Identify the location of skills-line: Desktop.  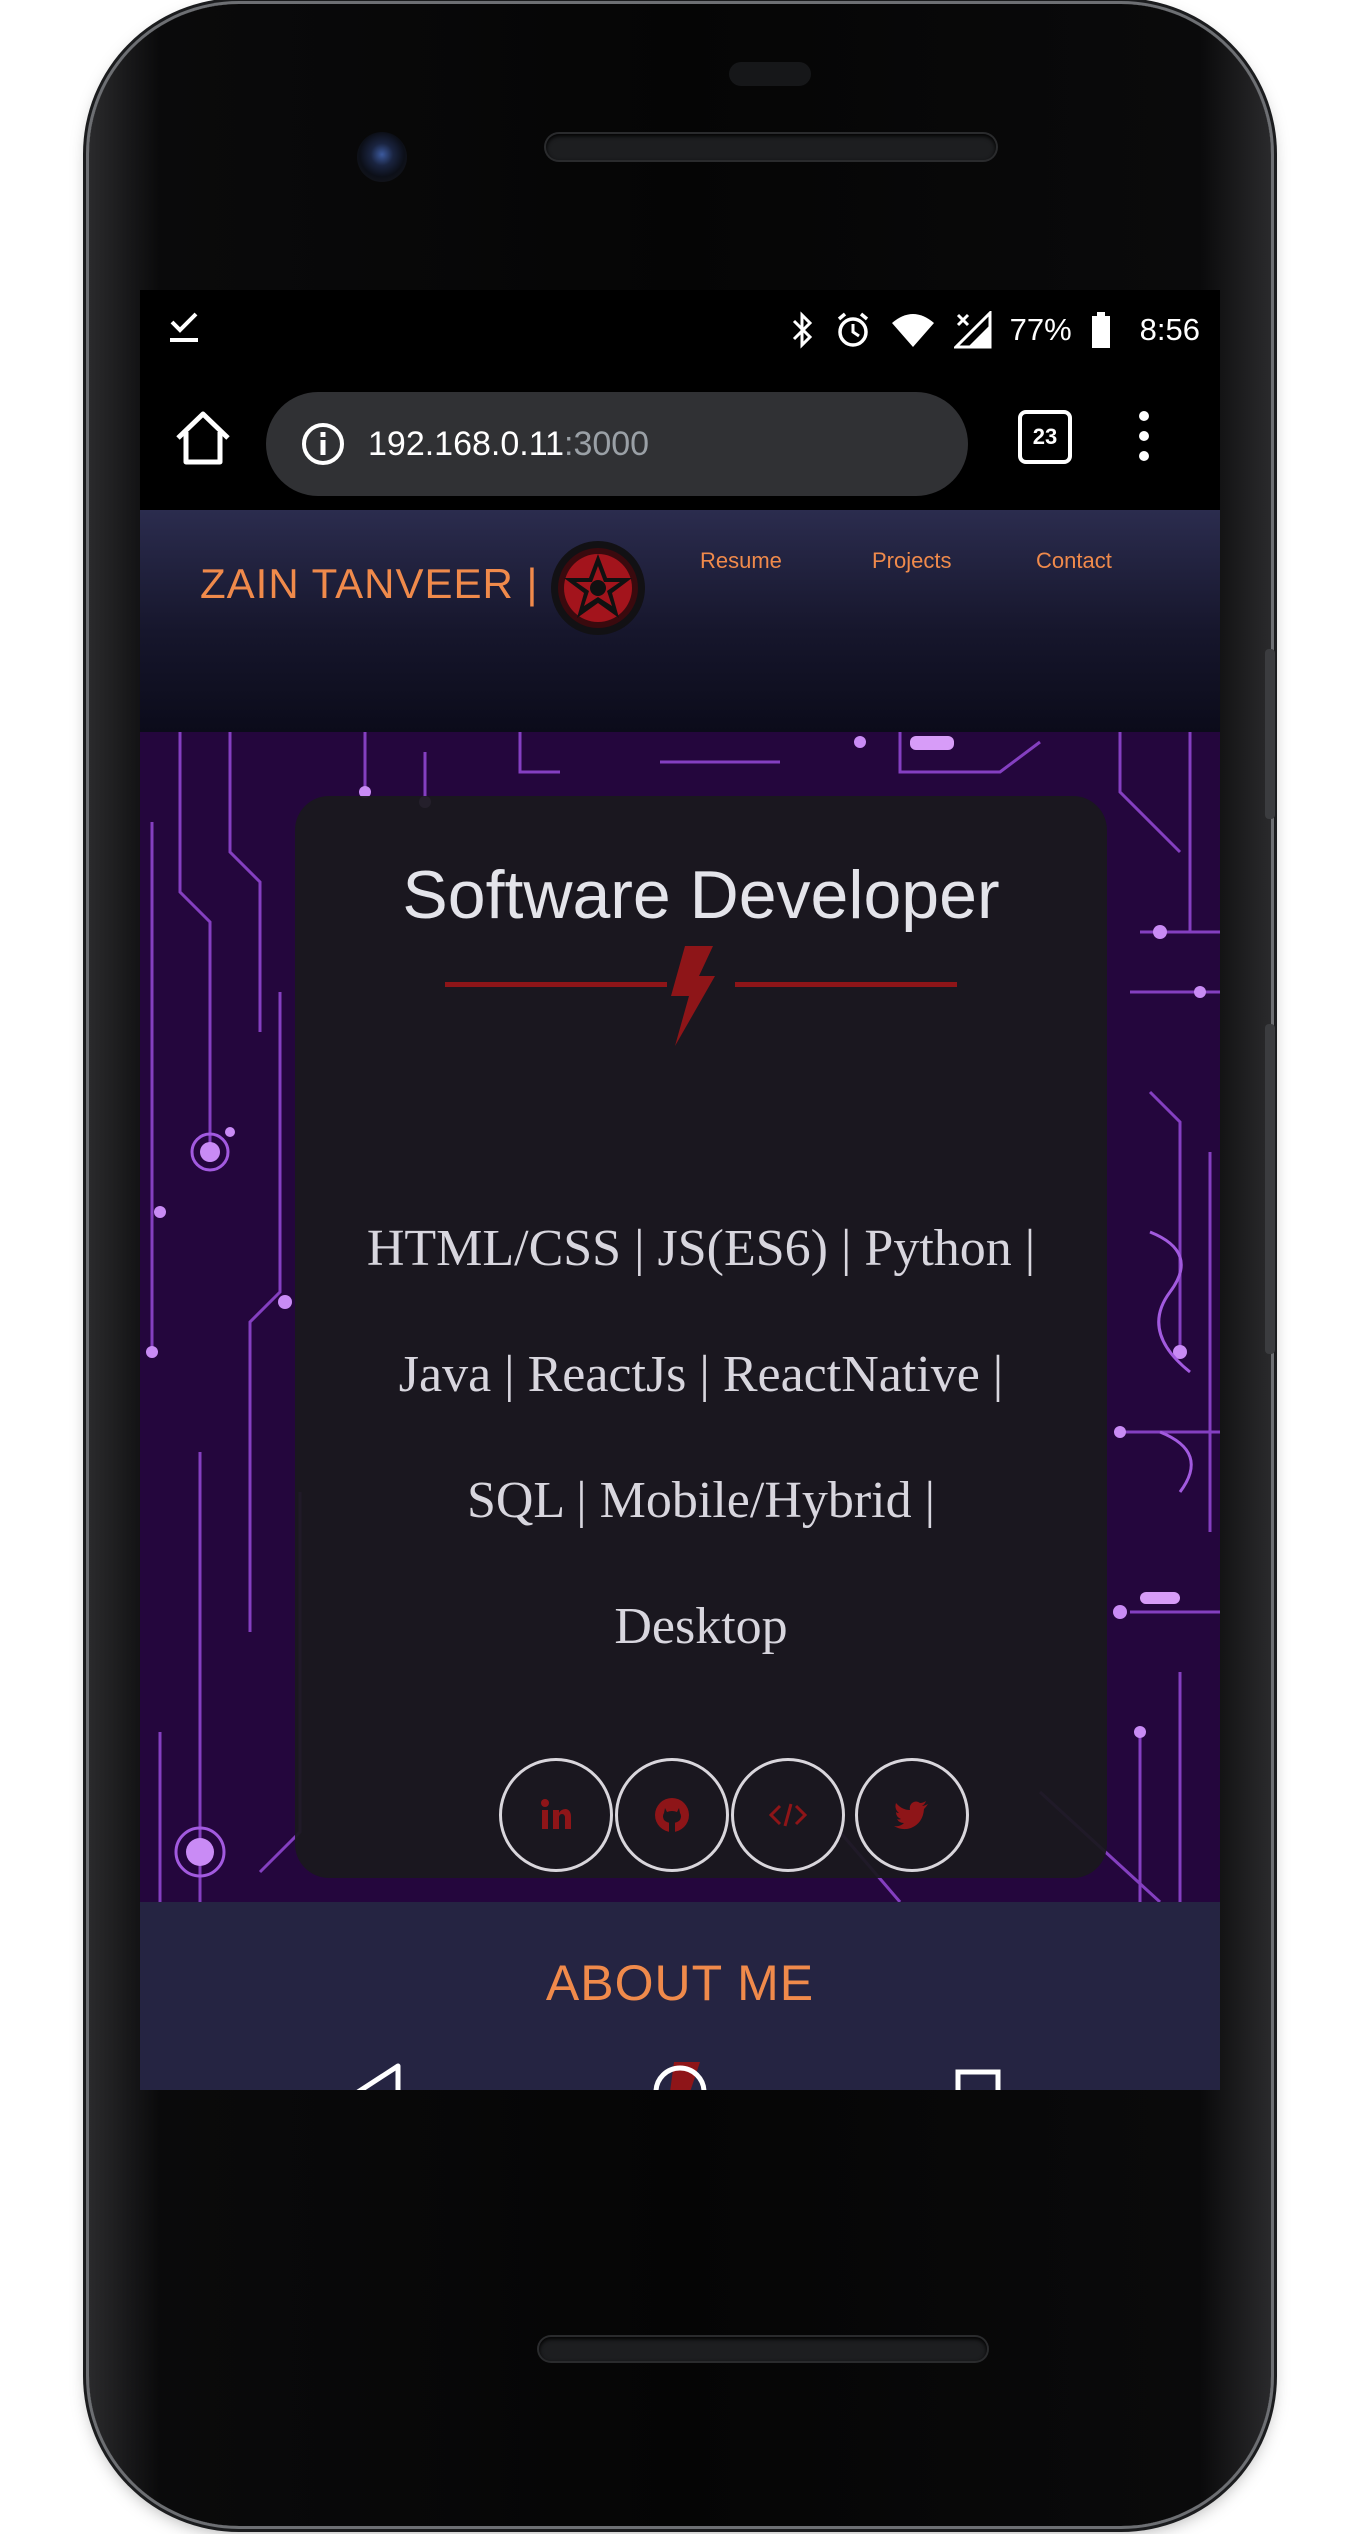
(701, 1626).